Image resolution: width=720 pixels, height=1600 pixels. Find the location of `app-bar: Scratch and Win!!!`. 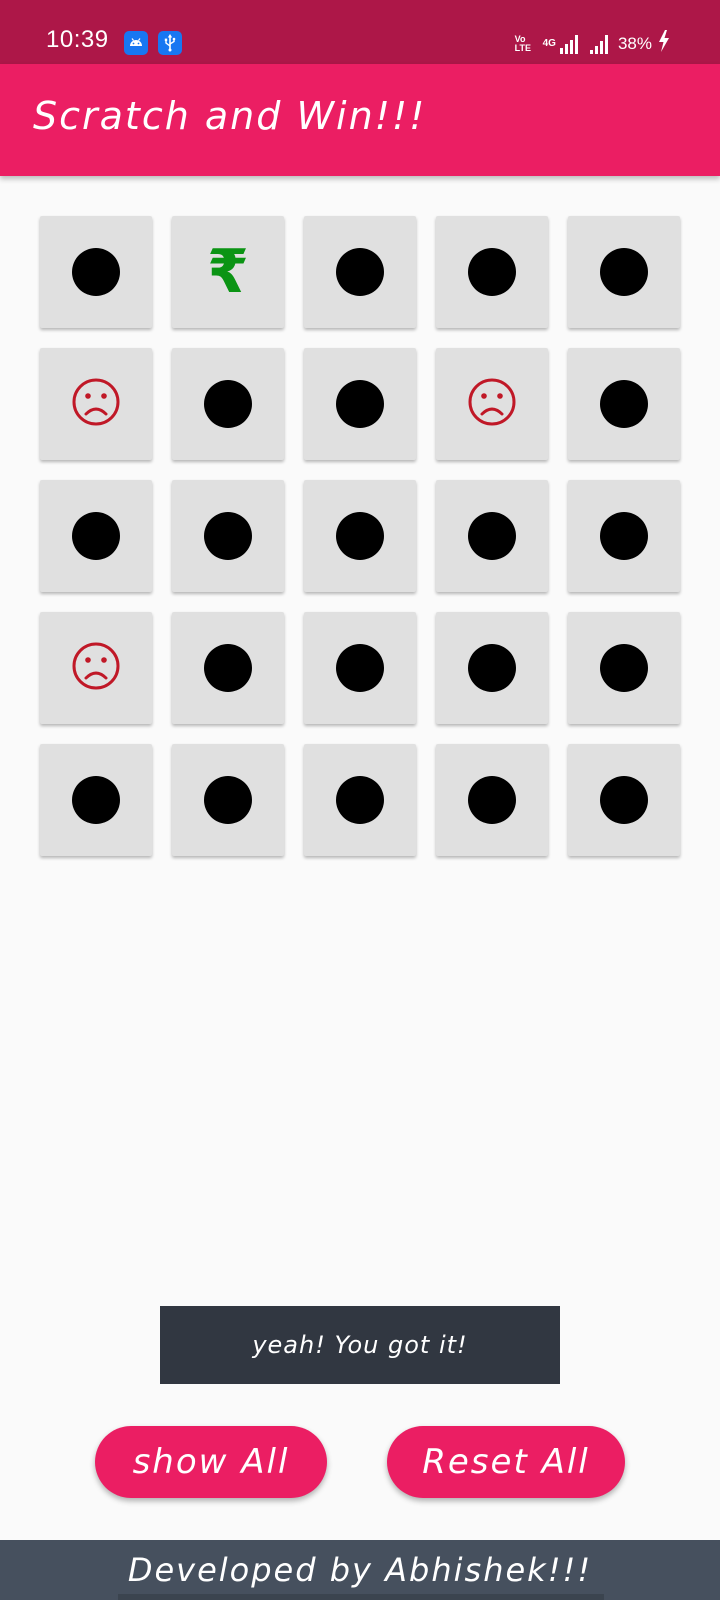

app-bar: Scratch and Win!!! is located at coordinates (360, 120).